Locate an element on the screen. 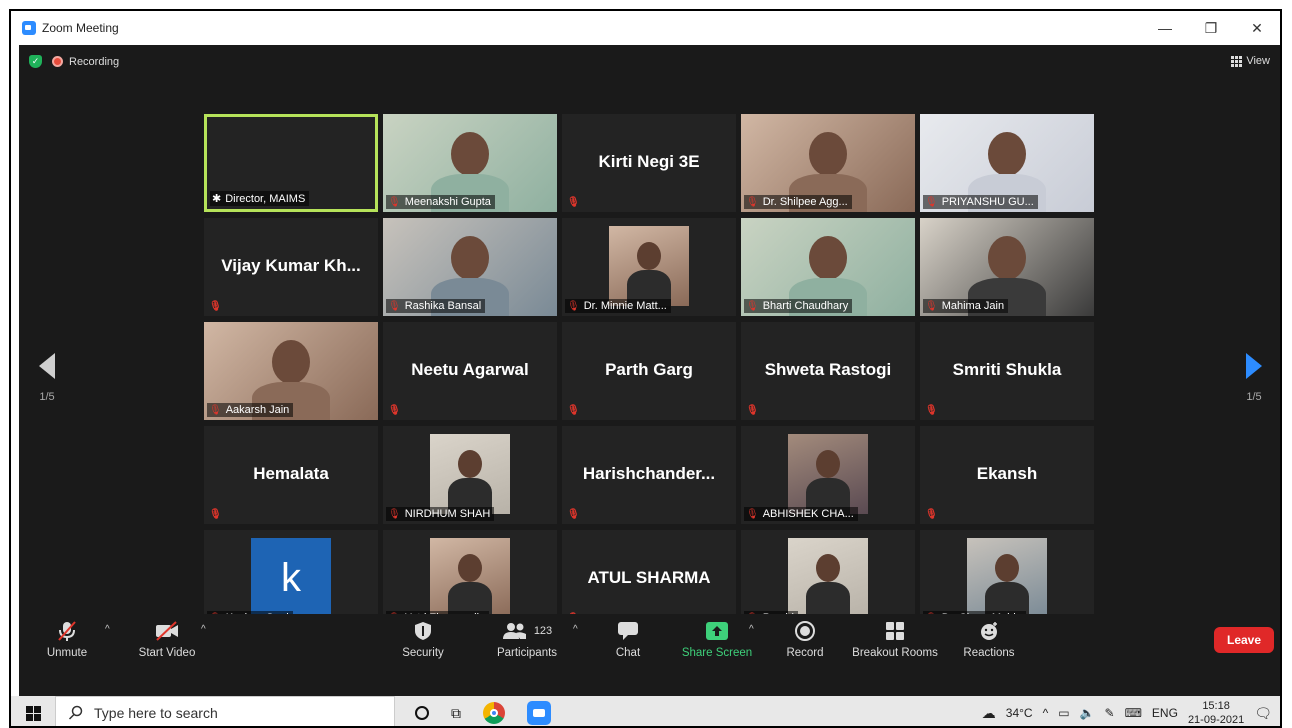 The width and height of the screenshot is (1292, 728). search-placeholder: Type here to search is located at coordinates (156, 713).